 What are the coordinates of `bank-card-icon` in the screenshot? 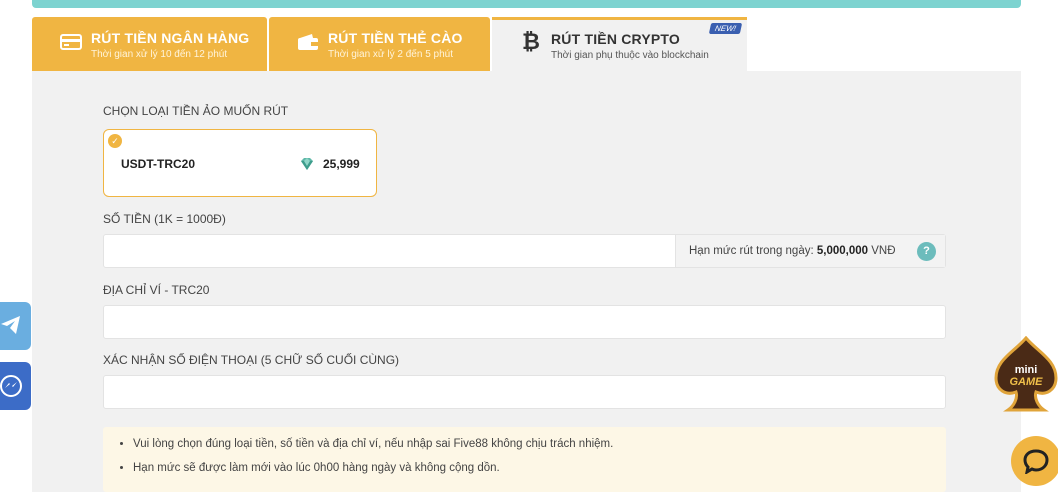 It's located at (71, 42).